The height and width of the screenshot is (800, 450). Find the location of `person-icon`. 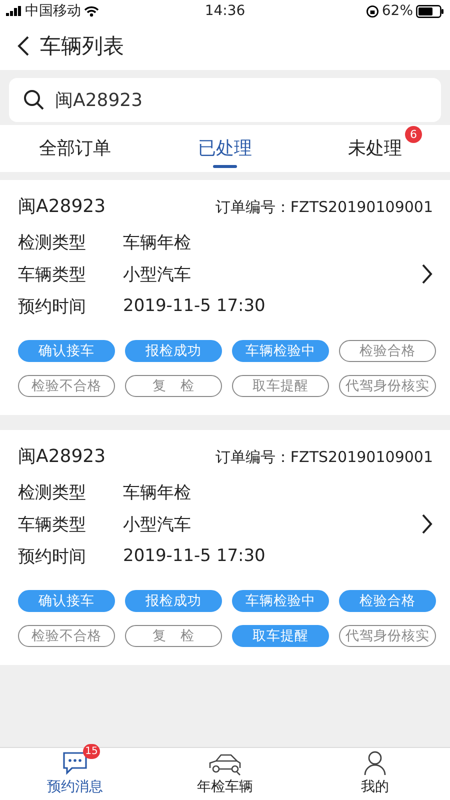

person-icon is located at coordinates (375, 763).